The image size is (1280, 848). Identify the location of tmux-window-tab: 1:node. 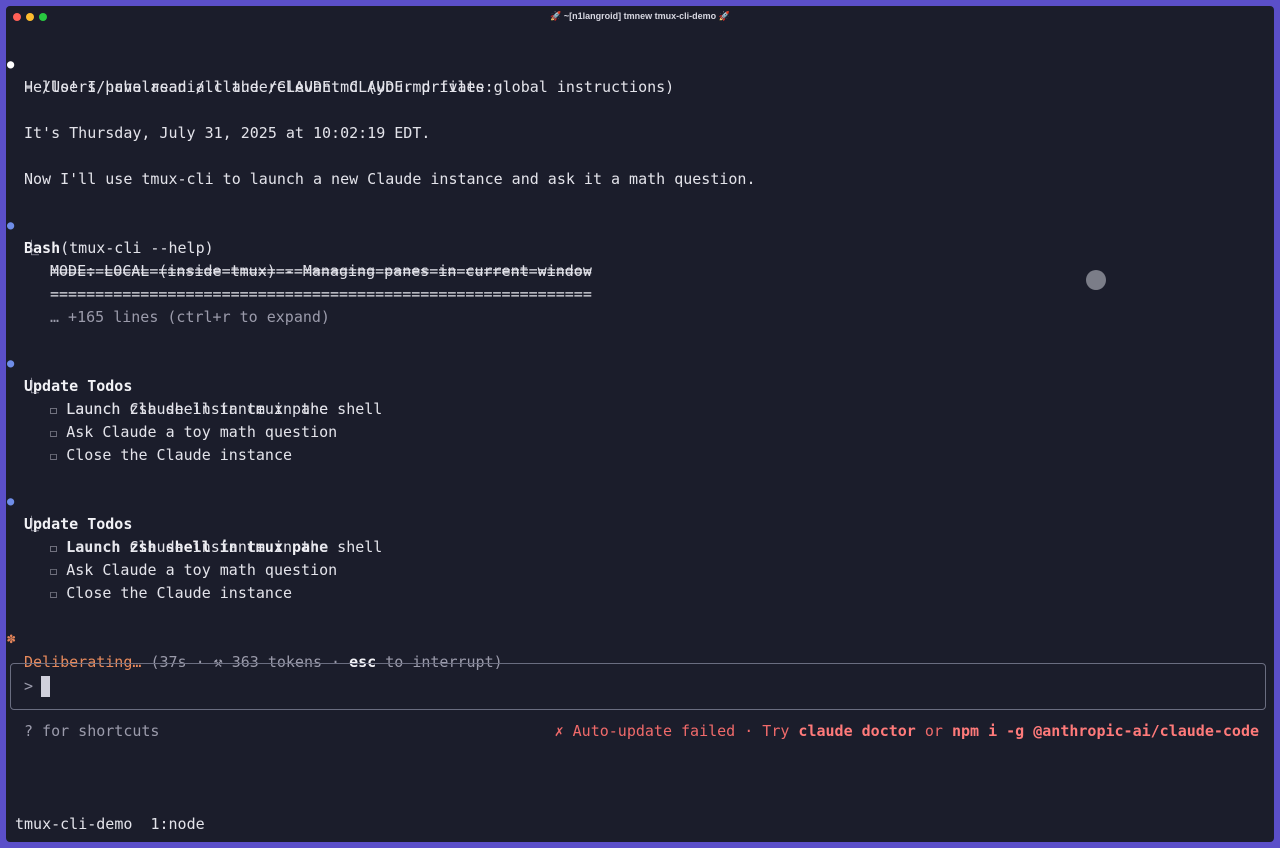
(177, 824).